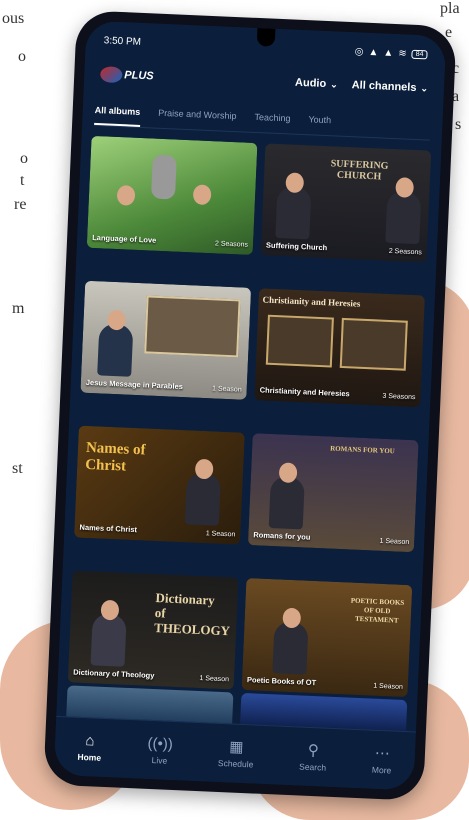  I want to click on status-time: 3:50 PM, so click(122, 41).